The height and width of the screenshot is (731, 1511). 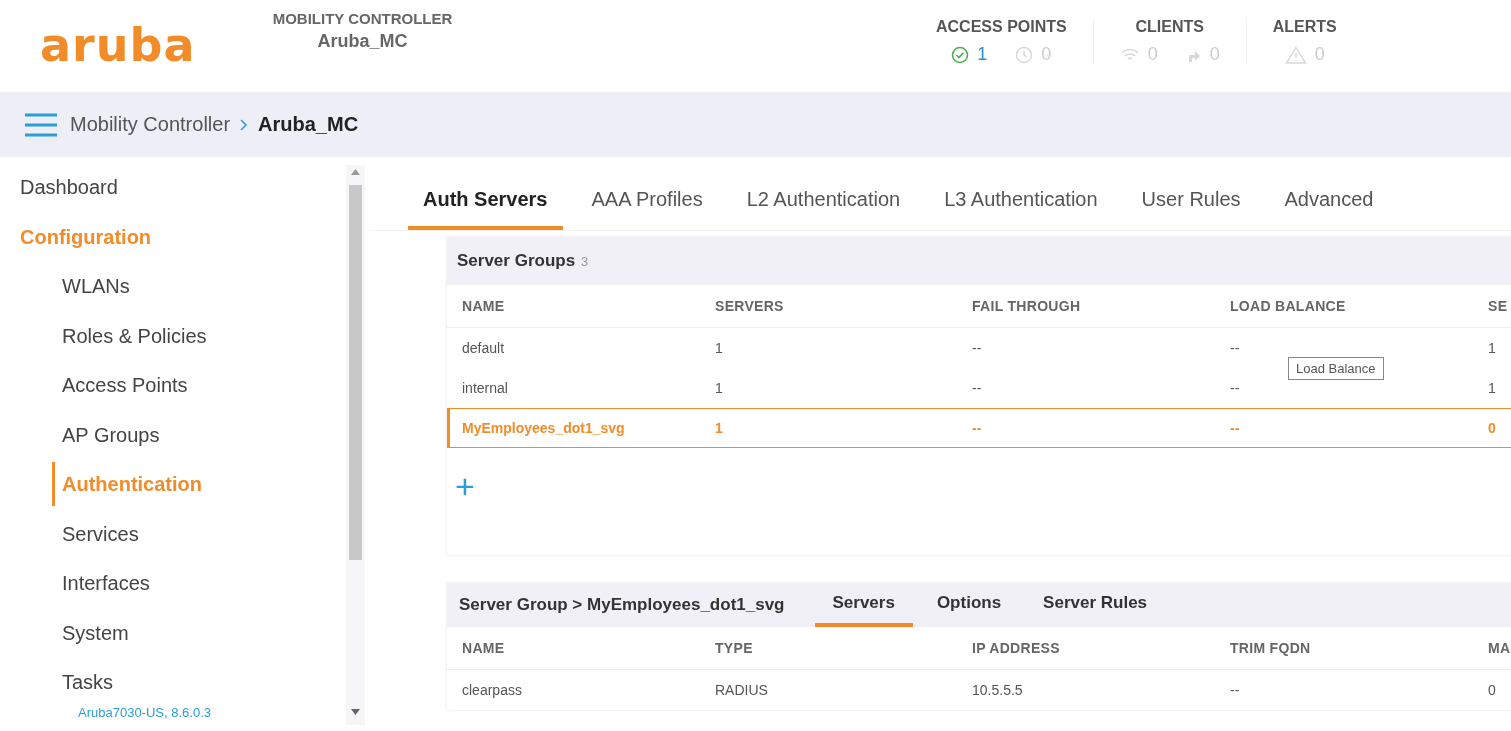 I want to click on aruba-logo: aruba, so click(x=118, y=45).